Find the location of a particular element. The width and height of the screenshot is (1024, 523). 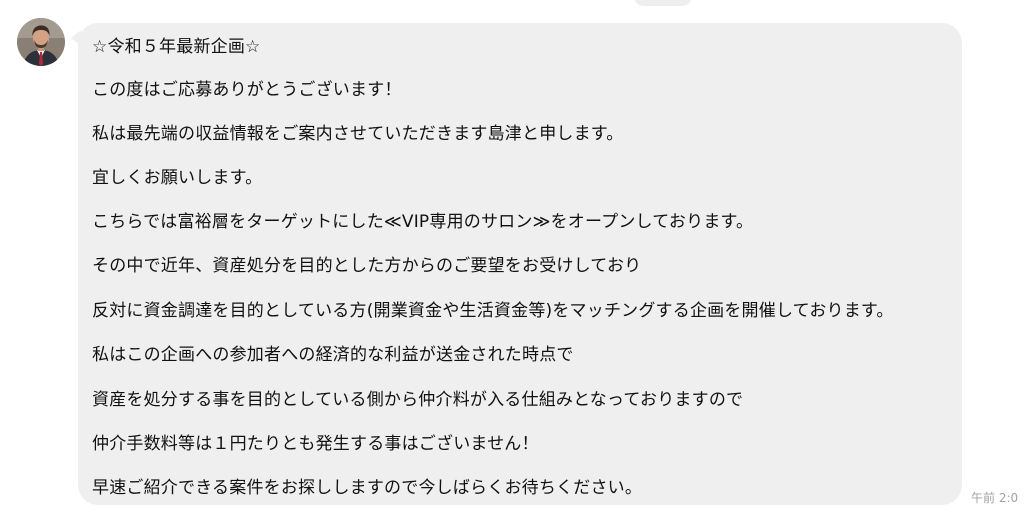

sender-avatar is located at coordinates (41, 42).